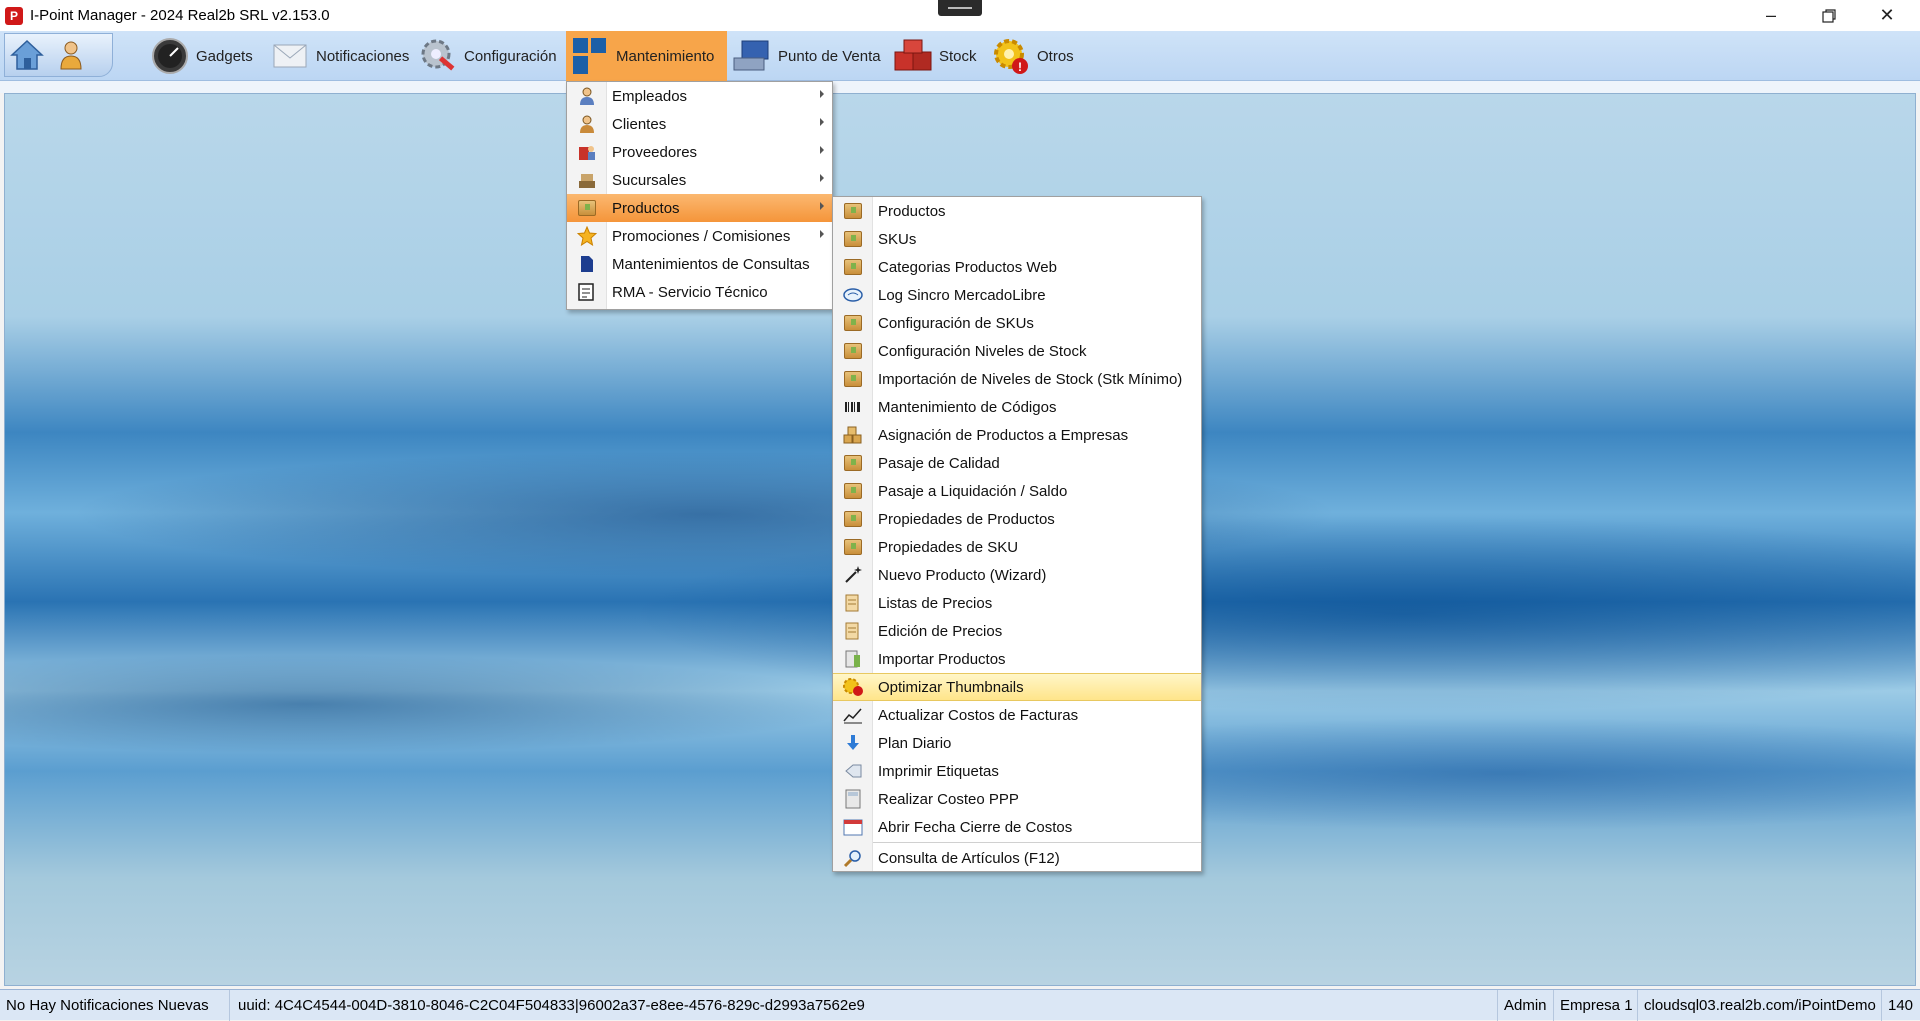 This screenshot has height=1021, width=1920. I want to click on submenu-item-mantenimiento-codigos: Mantenimiento de Códigos, so click(1017, 407).